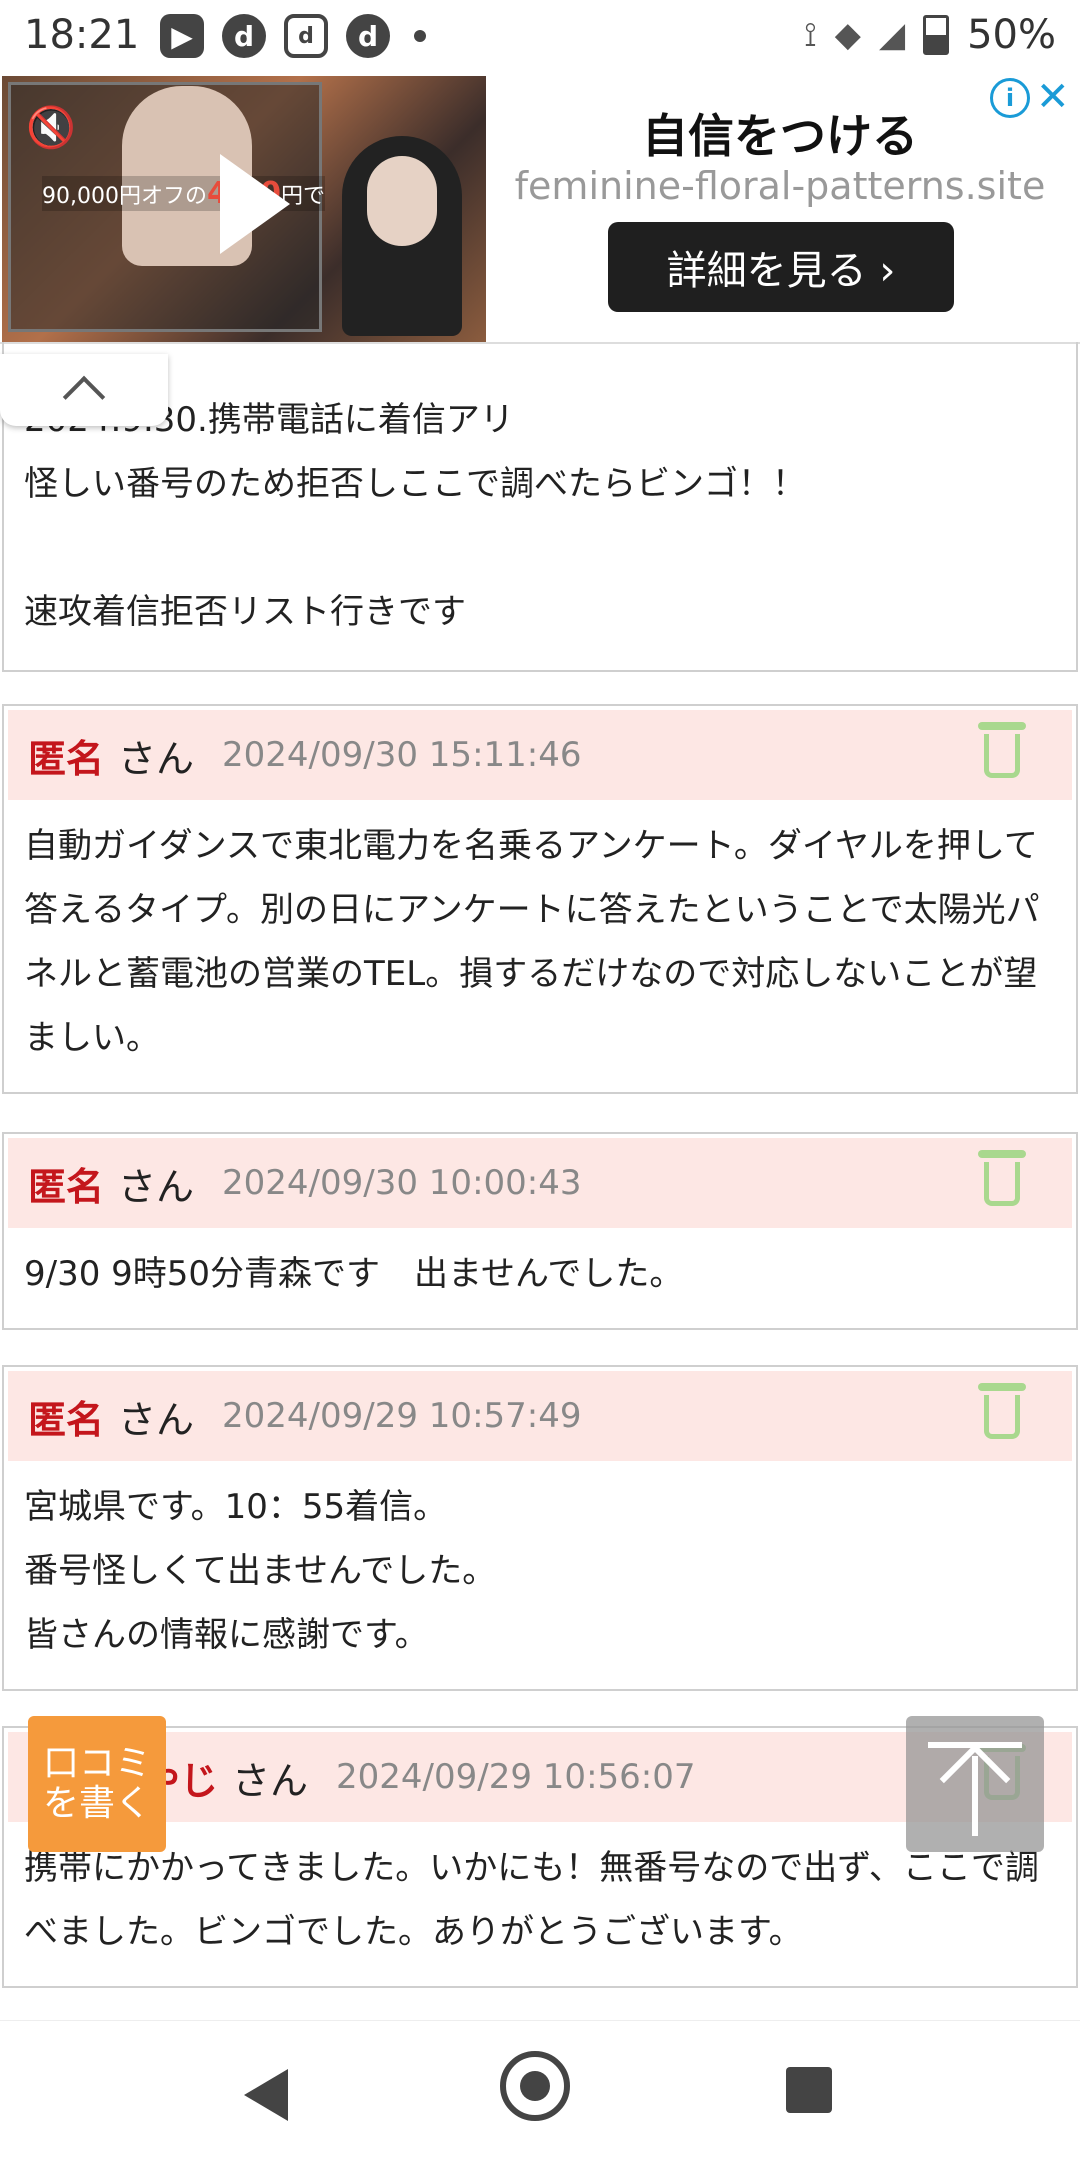 The width and height of the screenshot is (1080, 2161). I want to click on recent-apps-icon, so click(809, 2090).